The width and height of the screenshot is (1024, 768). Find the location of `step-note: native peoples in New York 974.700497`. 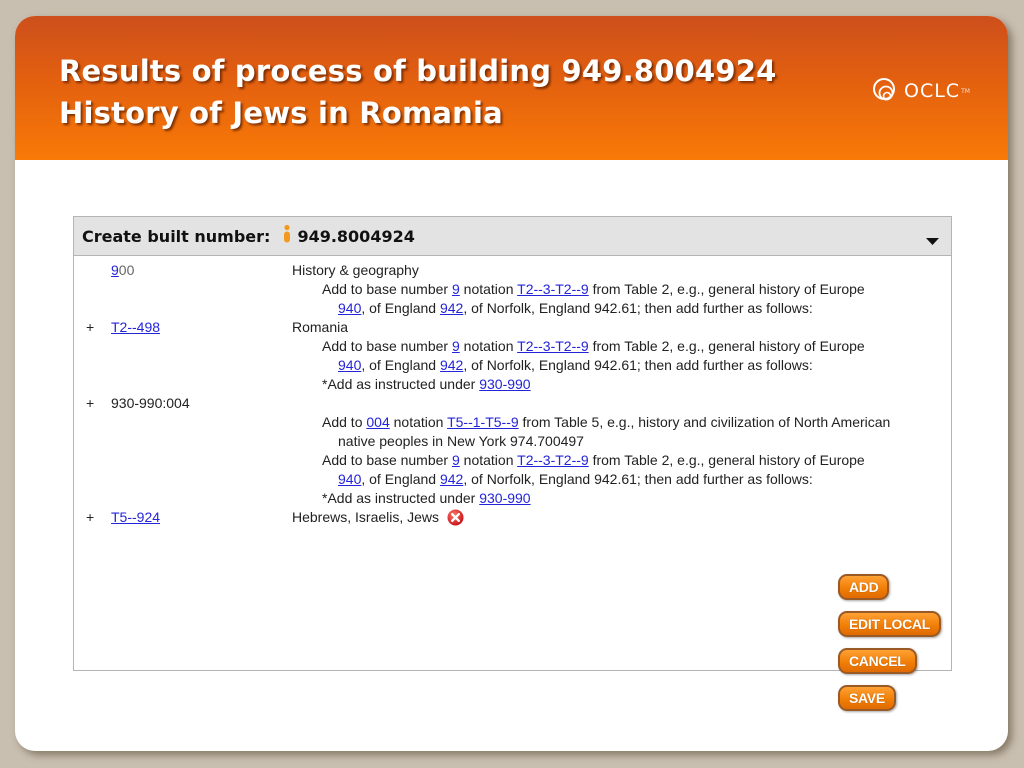

step-note: native peoples in New York 974.700497 is located at coordinates (512, 441).